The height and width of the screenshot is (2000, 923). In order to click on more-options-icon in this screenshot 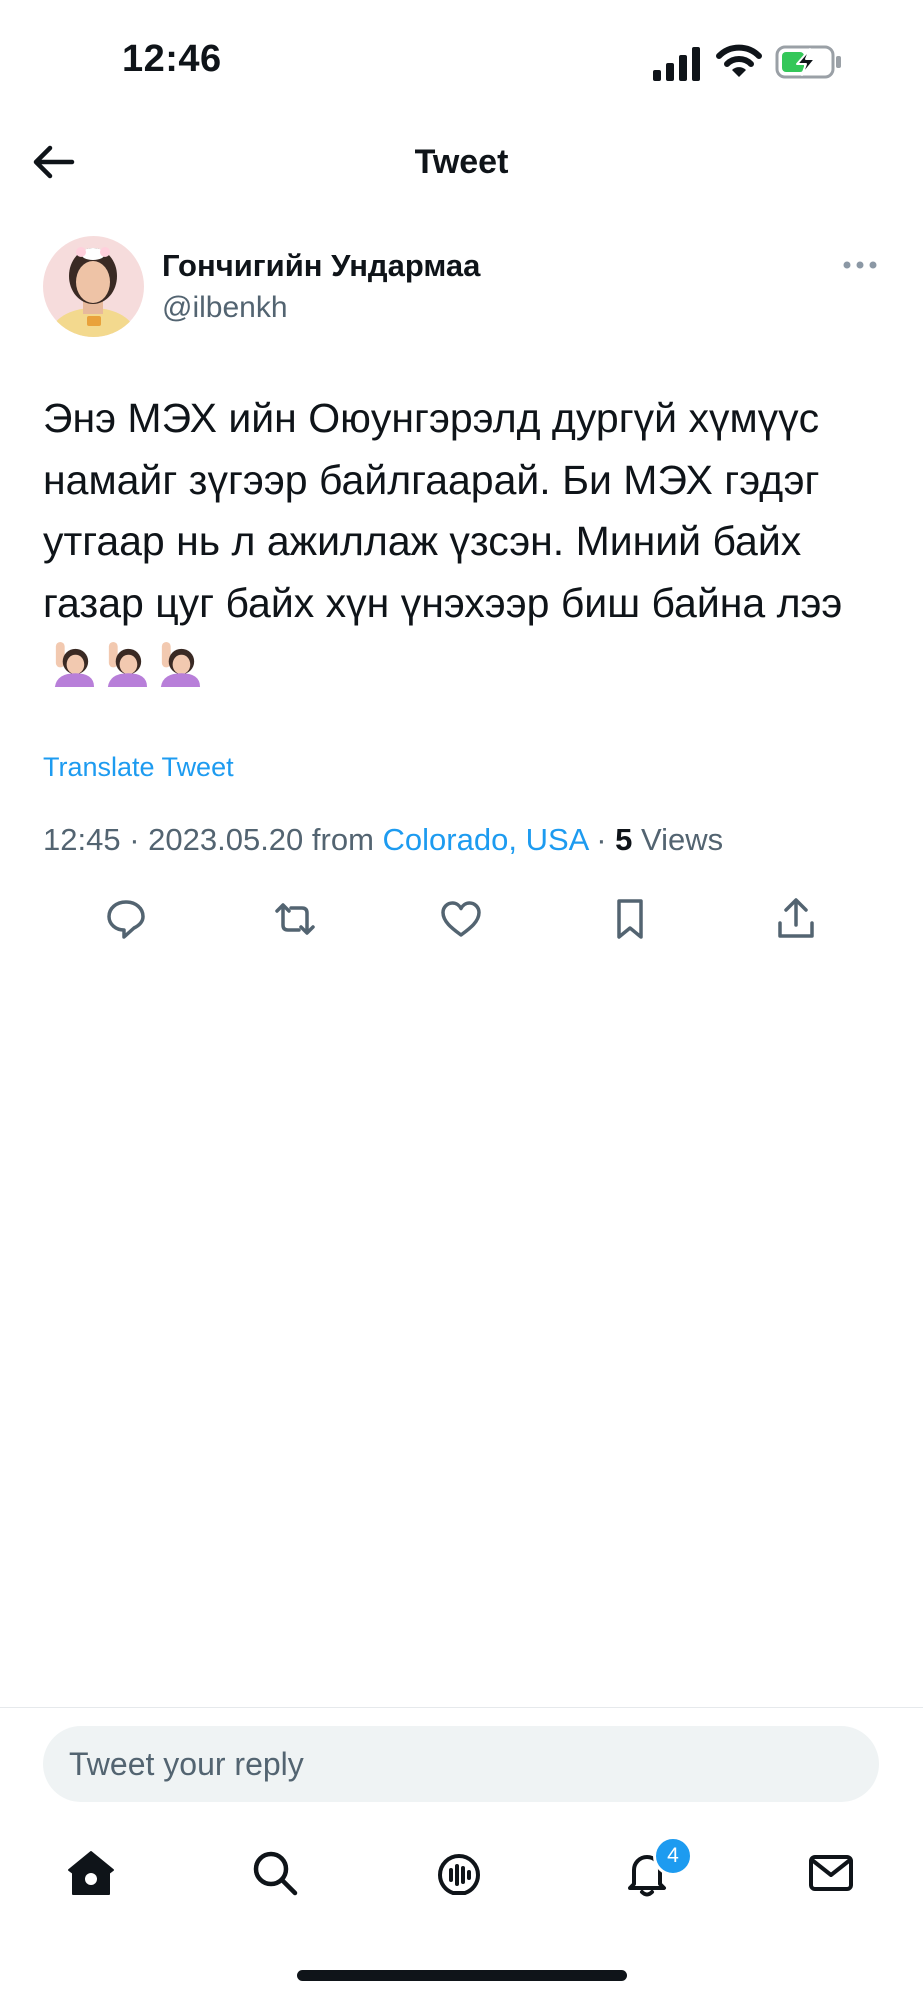, I will do `click(860, 265)`.